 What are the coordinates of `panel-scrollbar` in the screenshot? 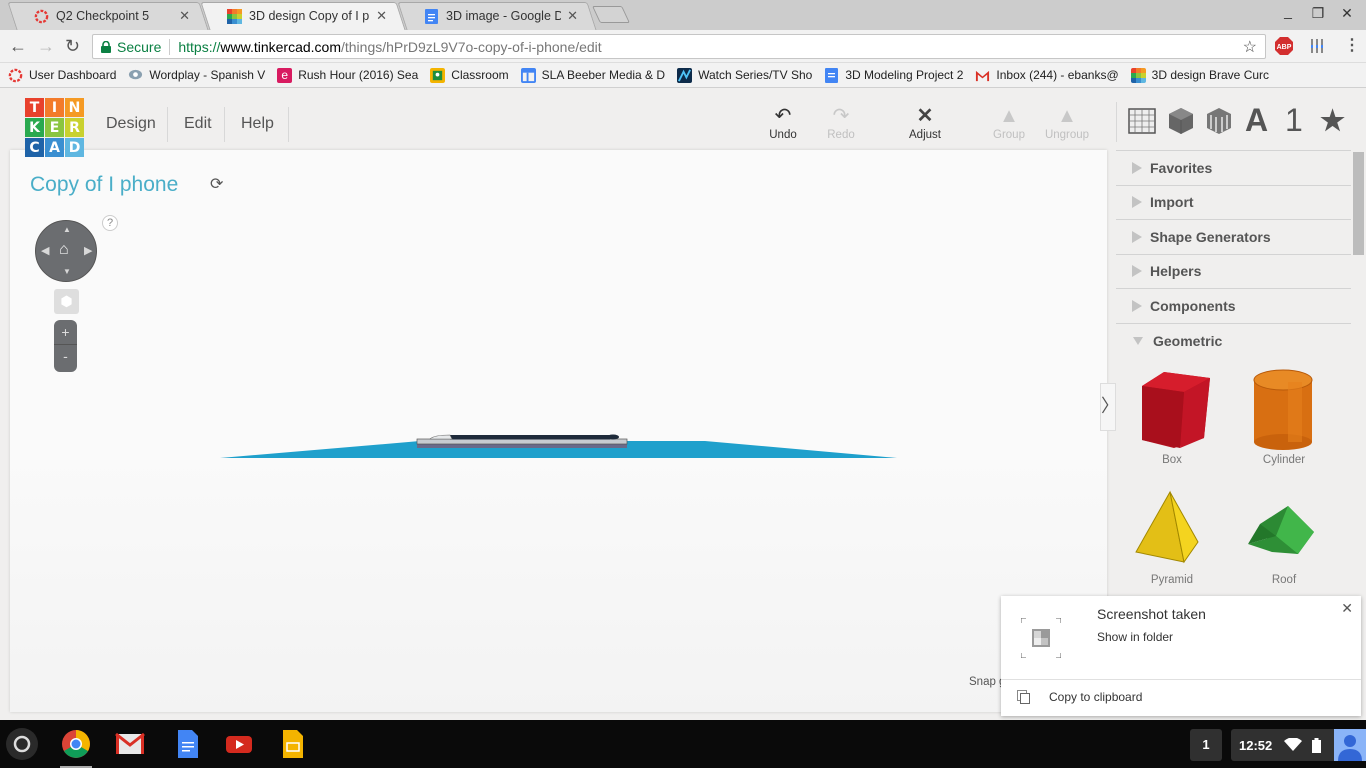 It's located at (1358, 203).